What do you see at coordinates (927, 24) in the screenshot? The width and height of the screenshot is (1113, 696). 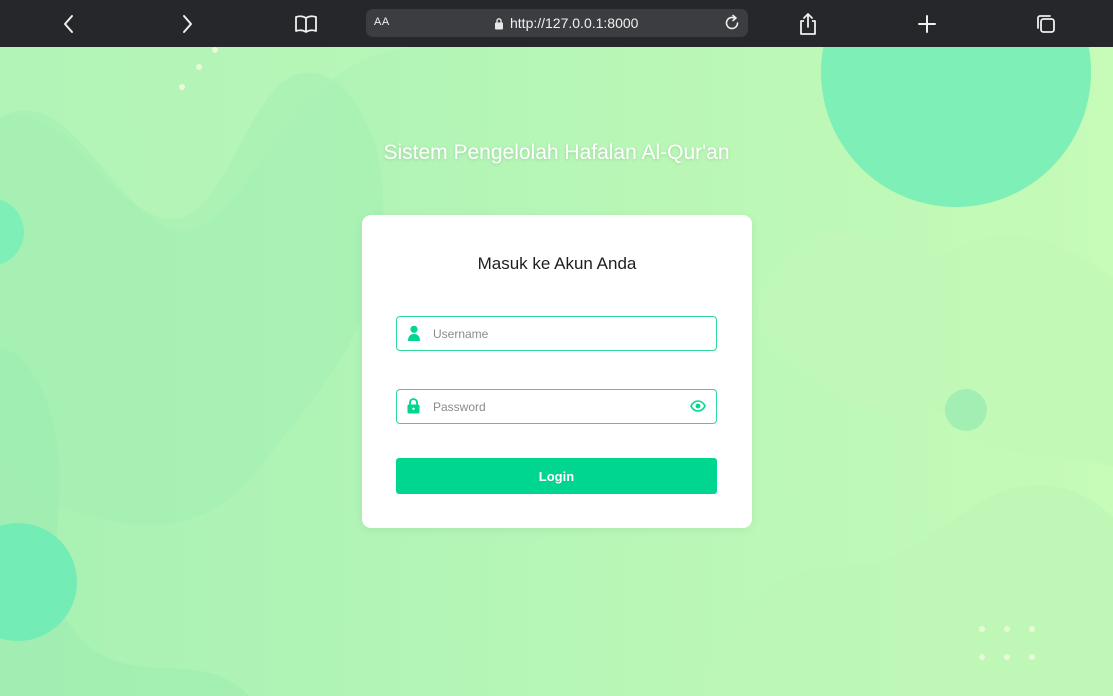 I see `plus-icon` at bounding box center [927, 24].